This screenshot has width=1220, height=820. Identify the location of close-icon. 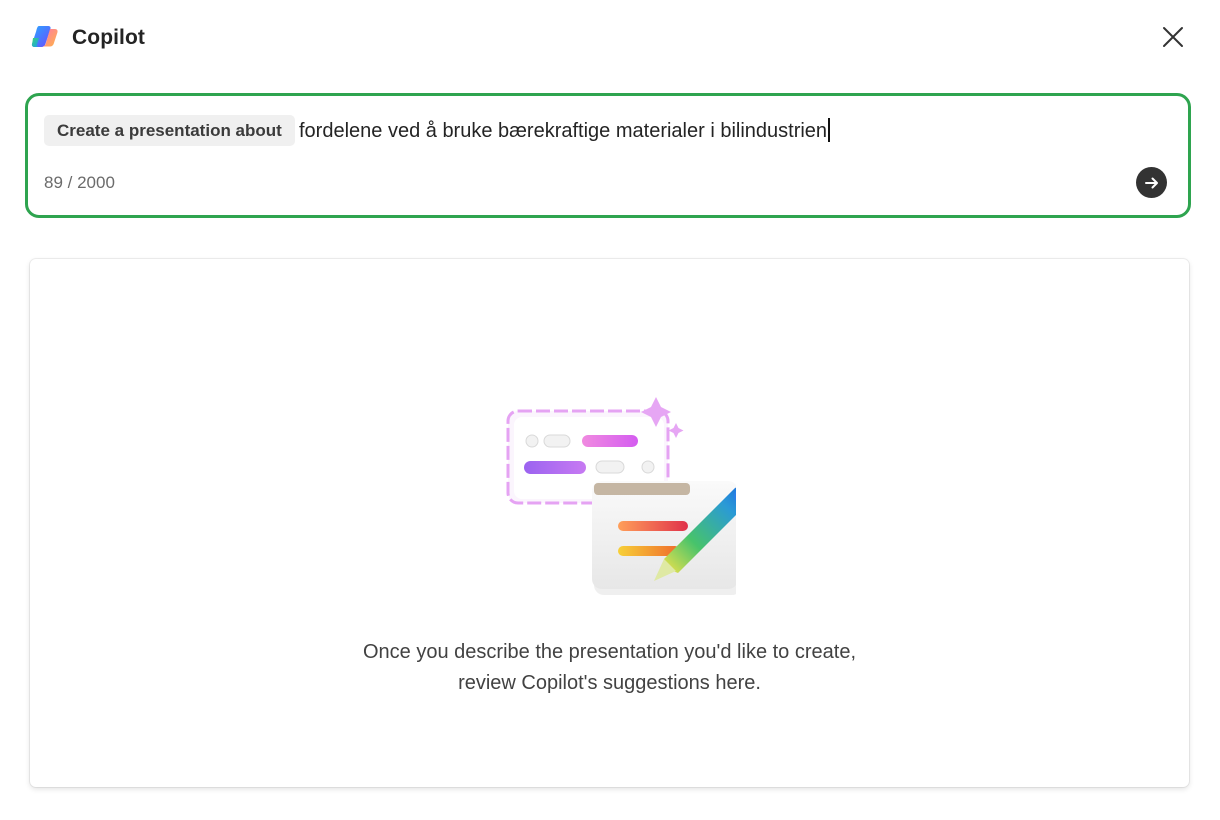
(1173, 37).